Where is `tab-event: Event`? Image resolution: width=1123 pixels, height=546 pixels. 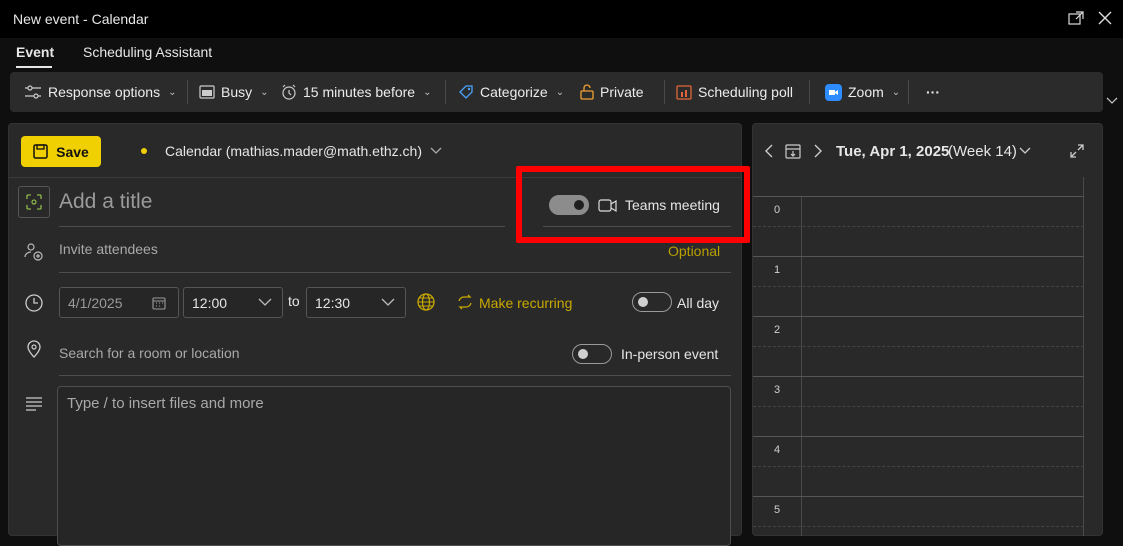
tab-event: Event is located at coordinates (35, 52).